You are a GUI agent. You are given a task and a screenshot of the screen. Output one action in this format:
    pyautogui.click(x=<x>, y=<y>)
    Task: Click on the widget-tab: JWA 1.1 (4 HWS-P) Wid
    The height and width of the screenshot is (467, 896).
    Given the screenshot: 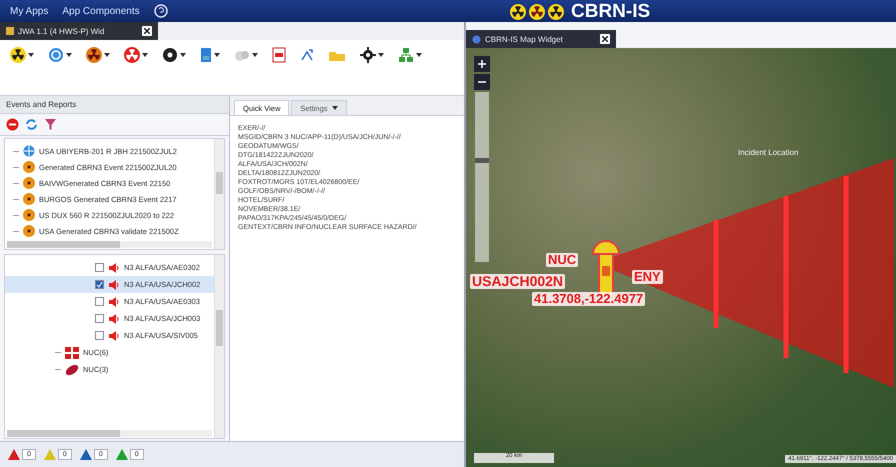 What is the action you would take?
    pyautogui.click(x=79, y=31)
    